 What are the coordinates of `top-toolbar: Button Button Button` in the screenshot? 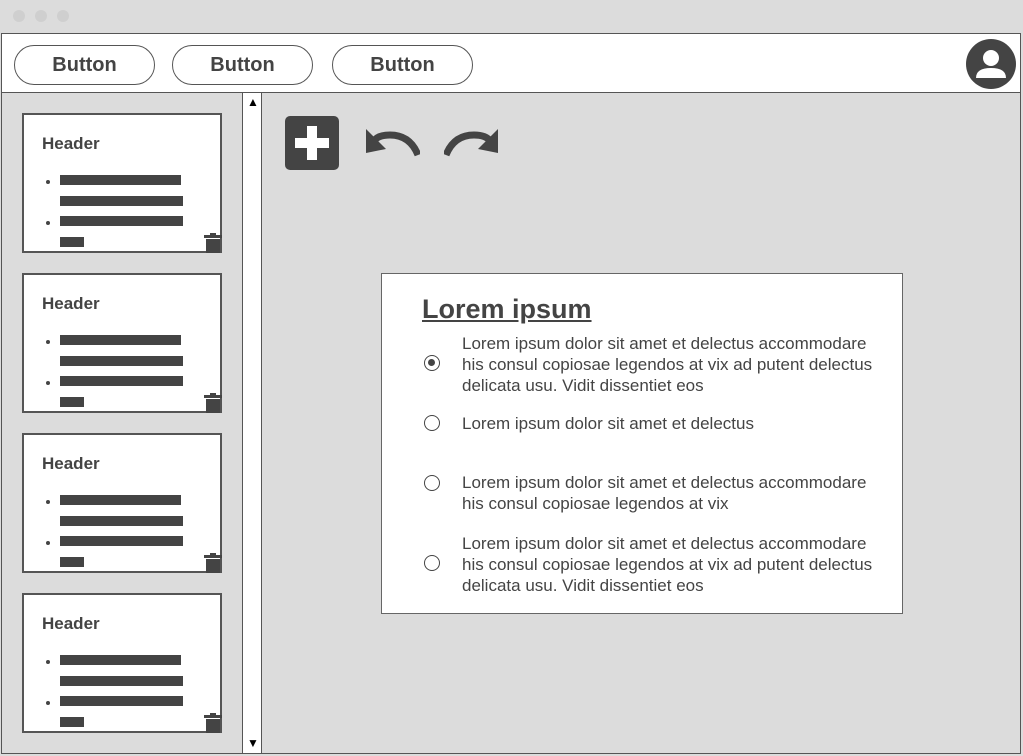 It's located at (511, 63).